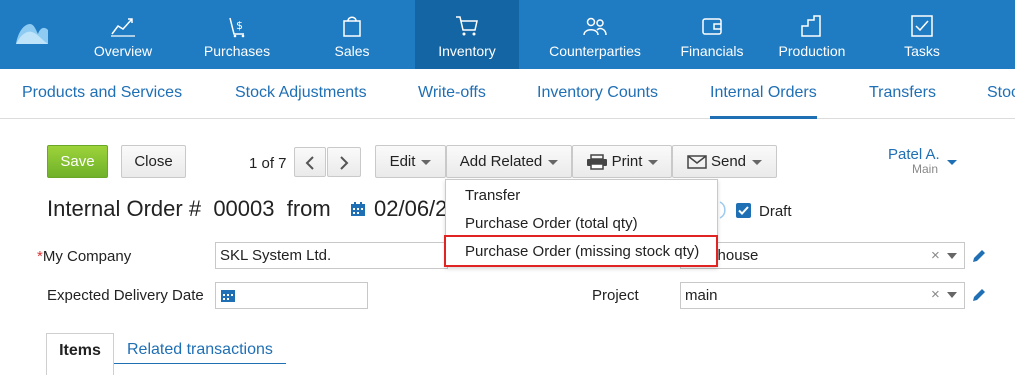 This screenshot has width=1015, height=375. Describe the element at coordinates (775, 211) in the screenshot. I see `draft-label: Draft` at that location.